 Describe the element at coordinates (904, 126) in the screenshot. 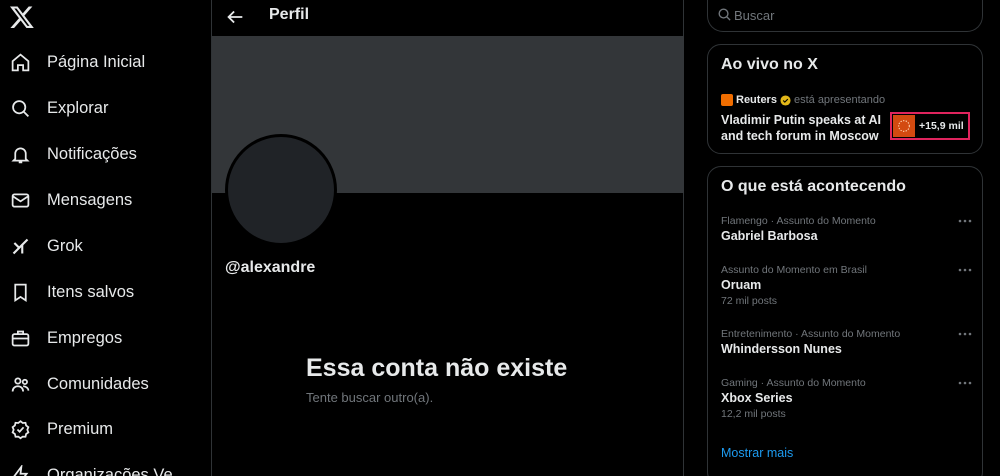

I see `host-avatar-icon` at that location.